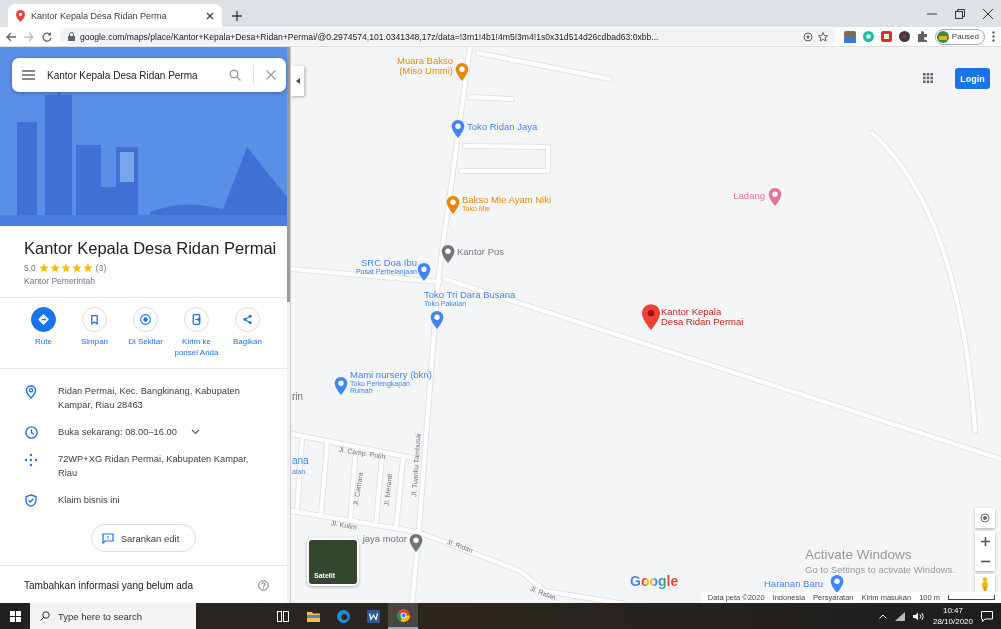 The image size is (1001, 629). I want to click on detail-text: Ridan Permai, Kec. Bangkinang, Kabupaten Kampar, Riau 28463, so click(149, 398).